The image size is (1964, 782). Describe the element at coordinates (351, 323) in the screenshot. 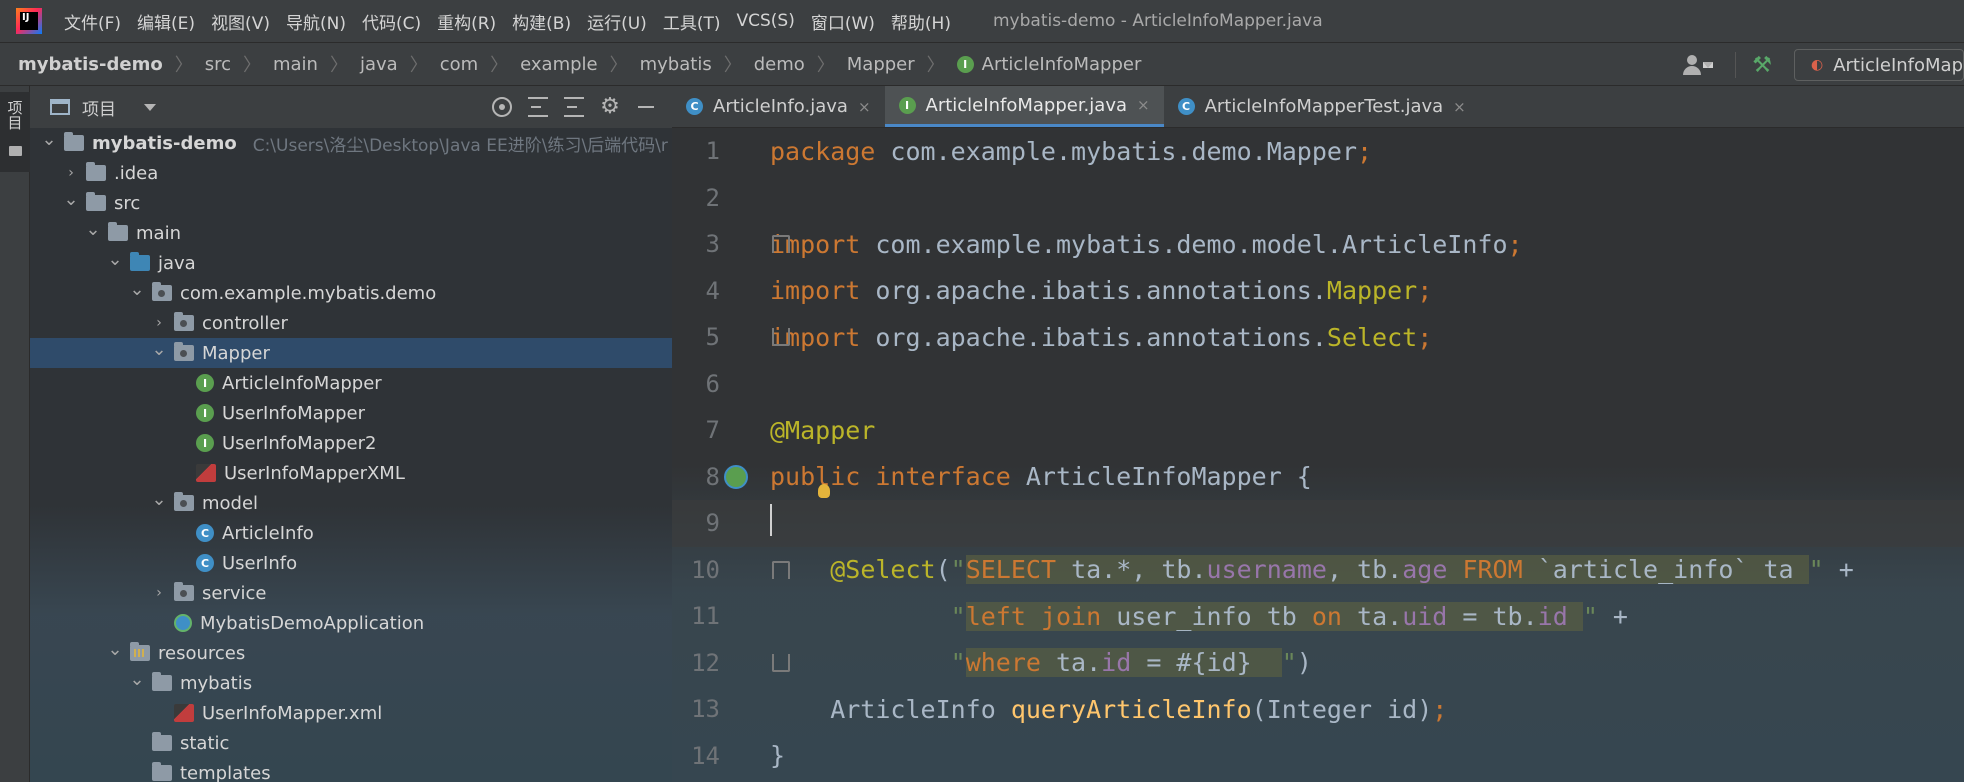

I see `tree-item: › controller` at that location.